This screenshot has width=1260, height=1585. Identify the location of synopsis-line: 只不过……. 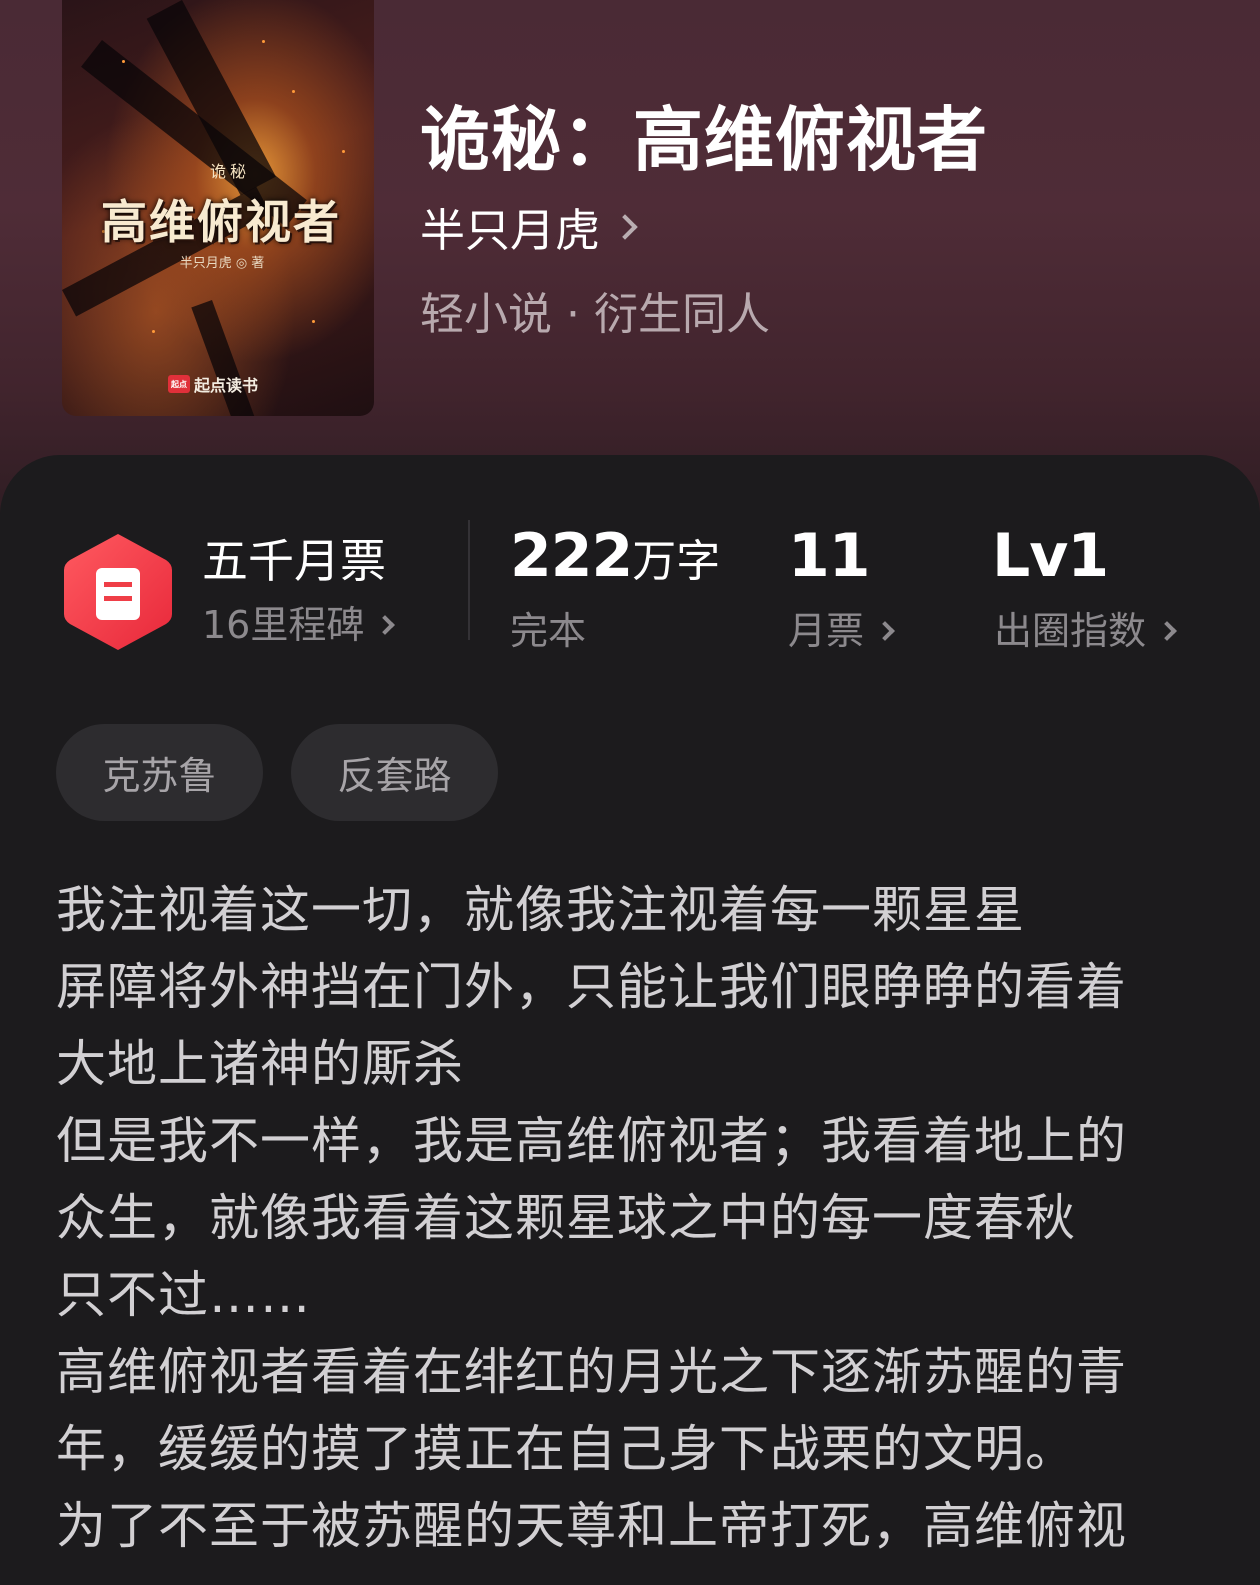
(183, 1295).